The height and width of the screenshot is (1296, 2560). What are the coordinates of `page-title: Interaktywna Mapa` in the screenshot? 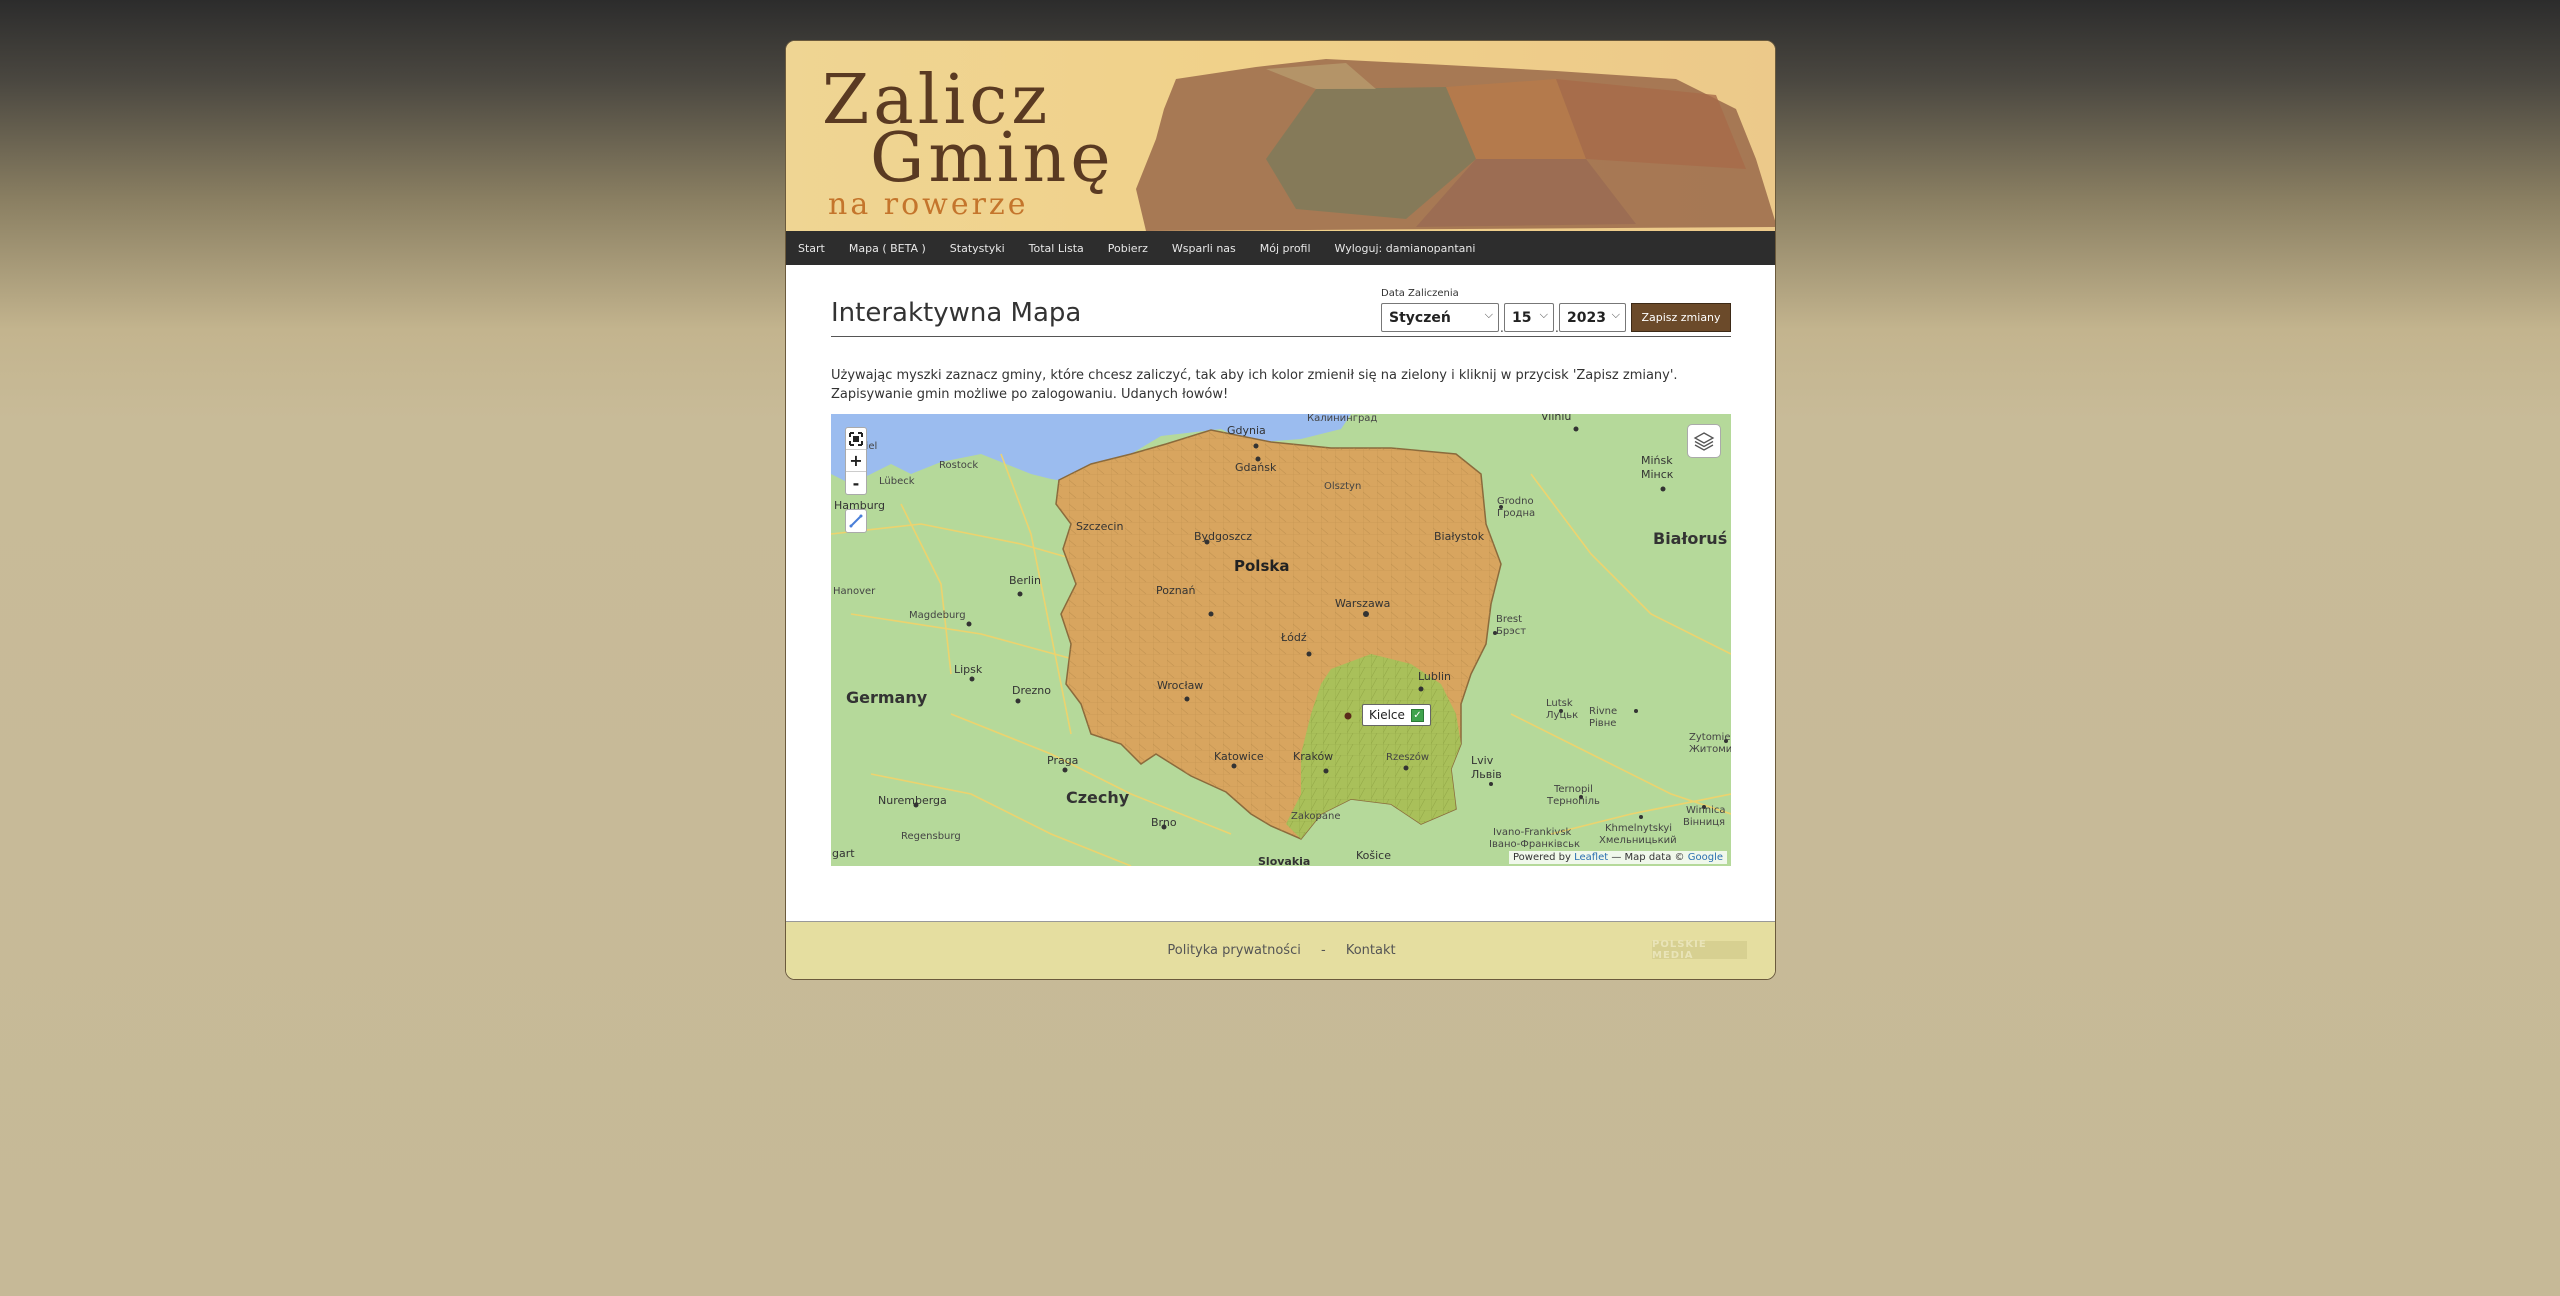 It's located at (956, 313).